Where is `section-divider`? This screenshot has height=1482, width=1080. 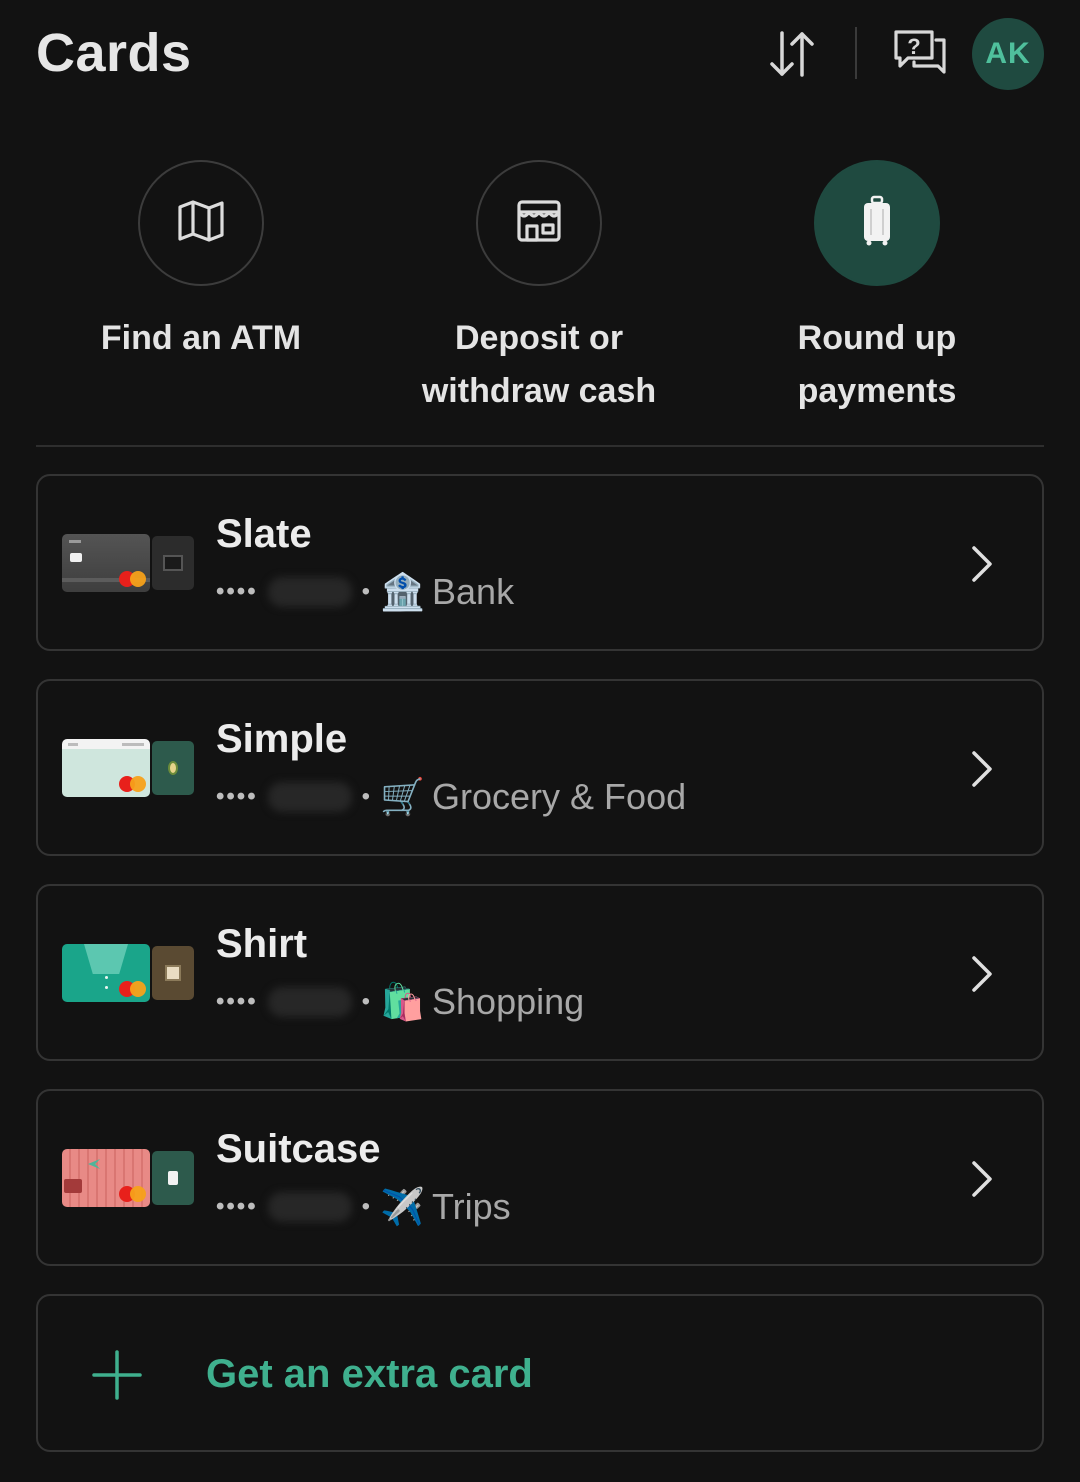
section-divider is located at coordinates (540, 446).